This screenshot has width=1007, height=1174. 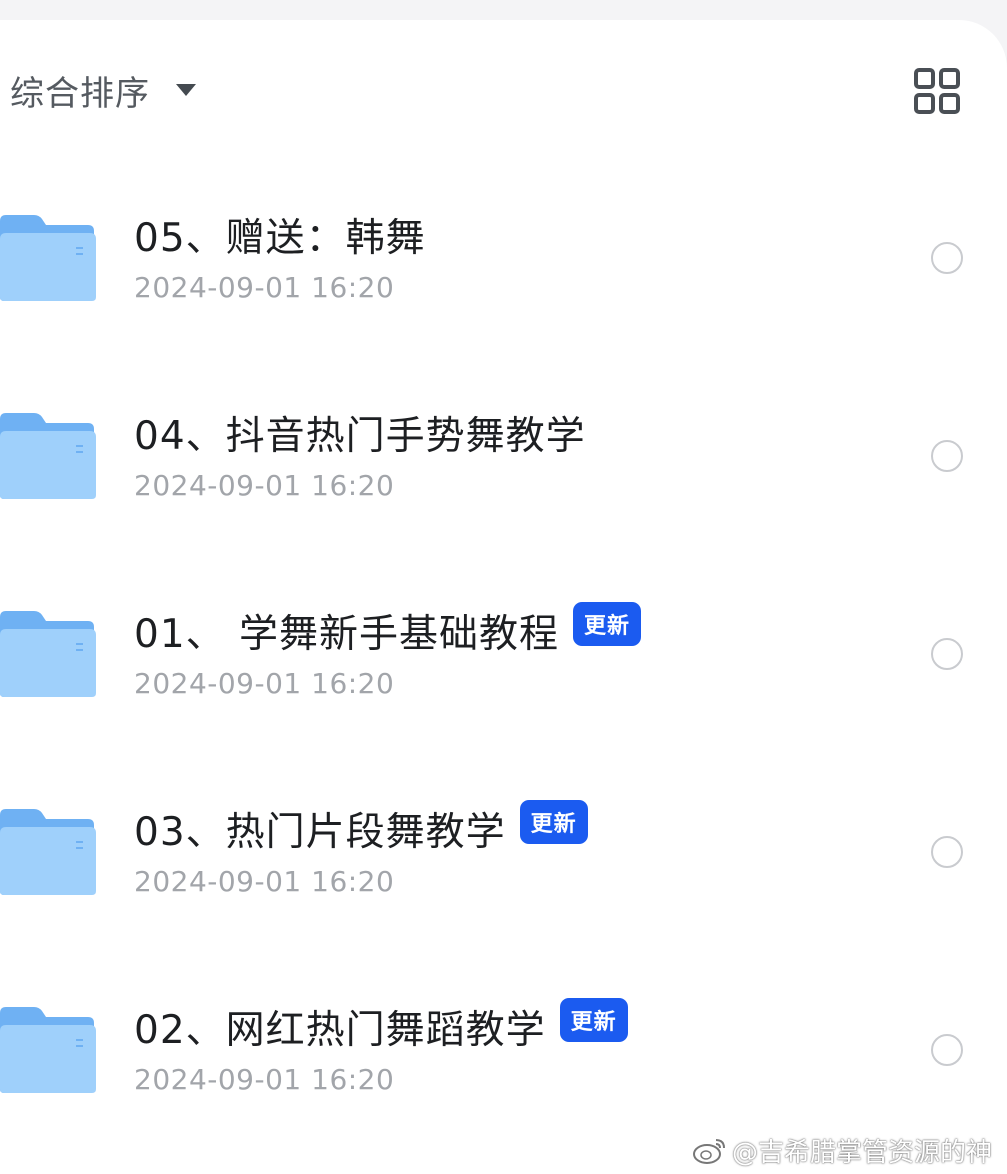 I want to click on file-title-line: 01、 学舞新手基础教程 更新, so click(x=388, y=630).